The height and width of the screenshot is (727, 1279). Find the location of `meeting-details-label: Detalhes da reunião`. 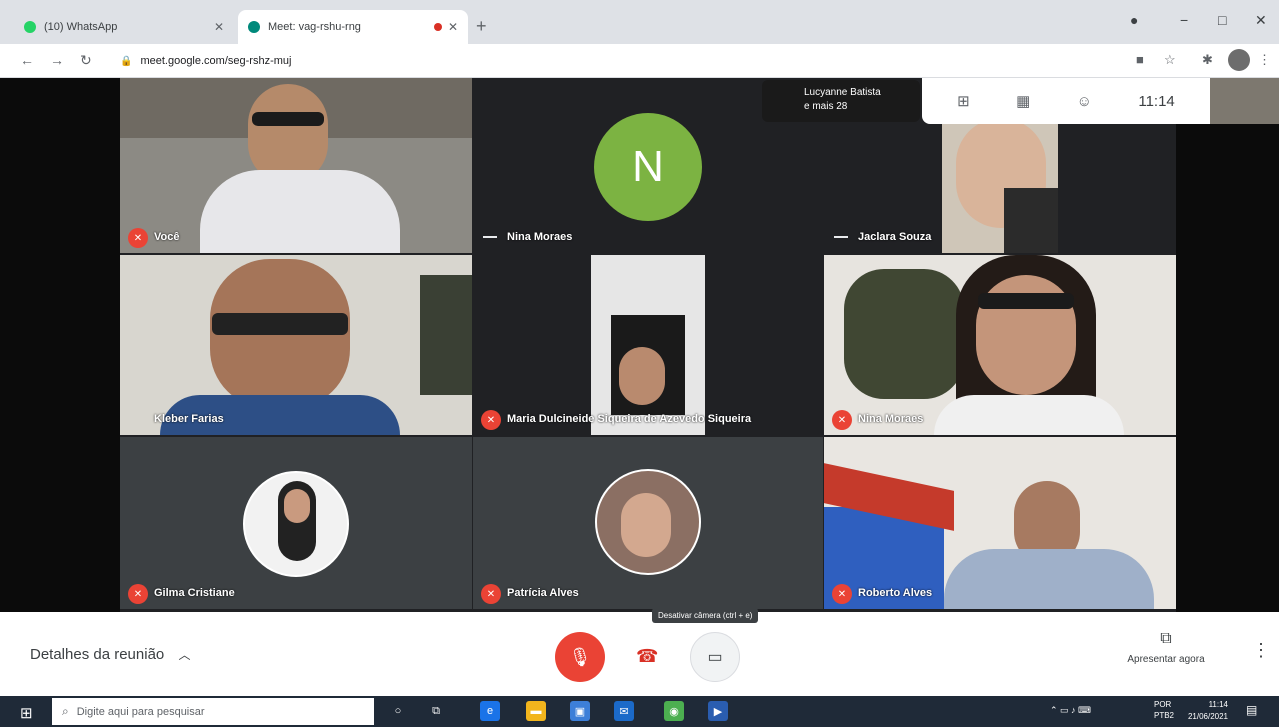

meeting-details-label: Detalhes da reunião is located at coordinates (97, 654).